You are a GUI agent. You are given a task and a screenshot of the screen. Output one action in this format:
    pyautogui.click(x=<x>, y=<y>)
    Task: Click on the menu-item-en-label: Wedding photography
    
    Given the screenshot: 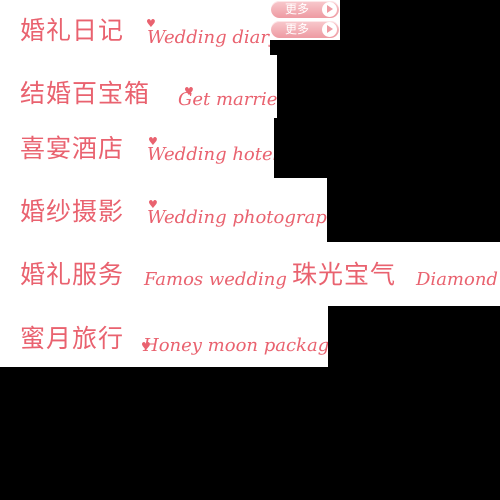 What is the action you would take?
    pyautogui.click(x=237, y=217)
    